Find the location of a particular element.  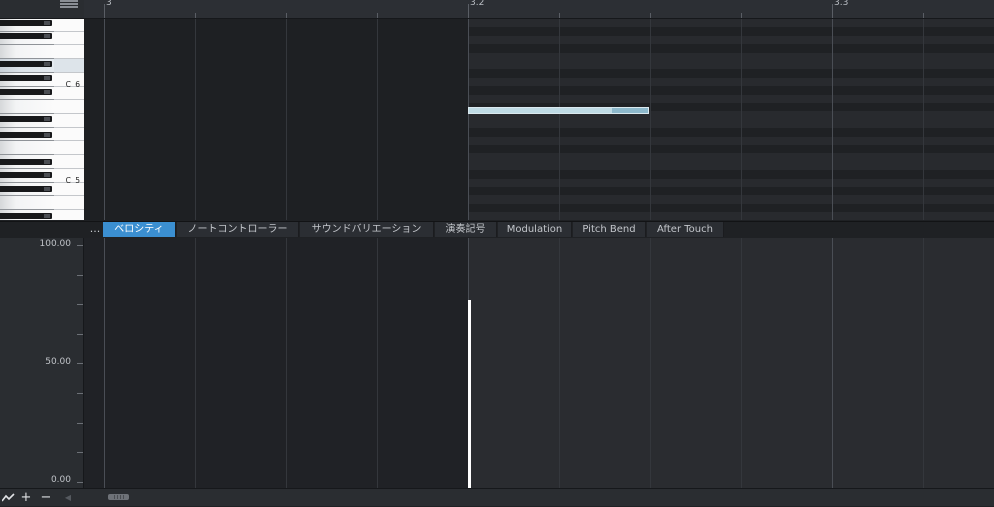

horizontal-scrollbar-thumb is located at coordinates (118, 497).